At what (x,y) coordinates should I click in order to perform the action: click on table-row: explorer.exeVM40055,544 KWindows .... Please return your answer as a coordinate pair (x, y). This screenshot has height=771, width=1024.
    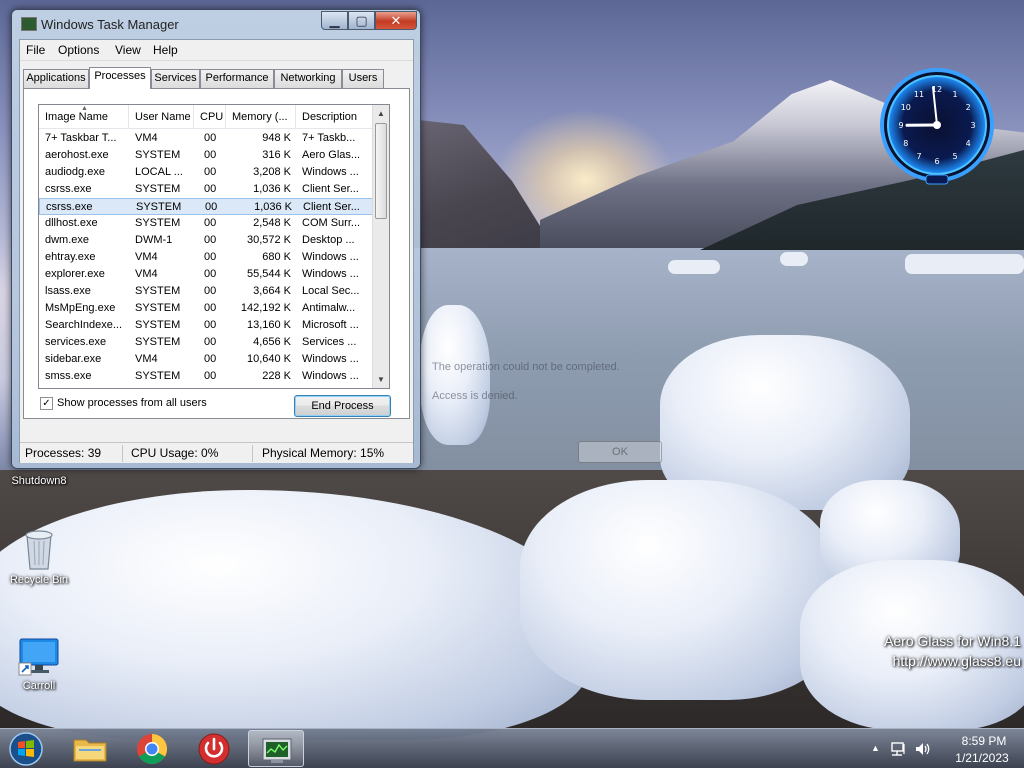
    Looking at the image, I should click on (206, 274).